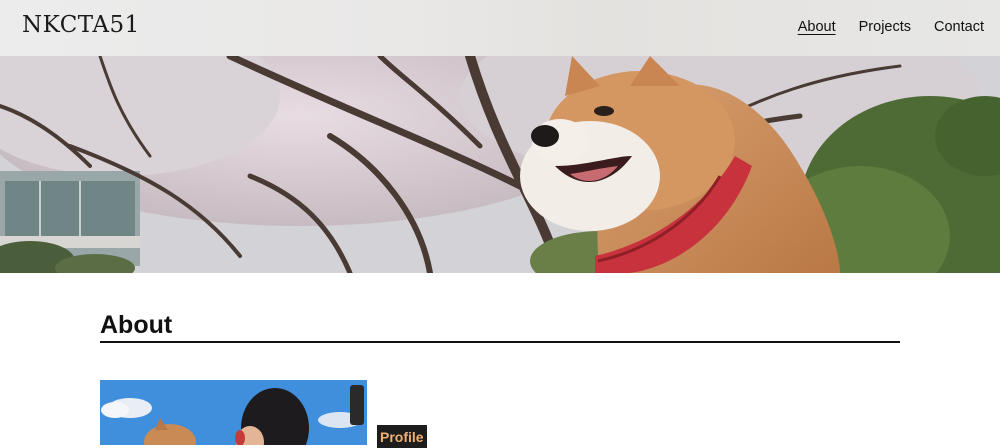 This screenshot has height=448, width=1000. Describe the element at coordinates (500, 342) in the screenshot. I see `section-divider` at that location.